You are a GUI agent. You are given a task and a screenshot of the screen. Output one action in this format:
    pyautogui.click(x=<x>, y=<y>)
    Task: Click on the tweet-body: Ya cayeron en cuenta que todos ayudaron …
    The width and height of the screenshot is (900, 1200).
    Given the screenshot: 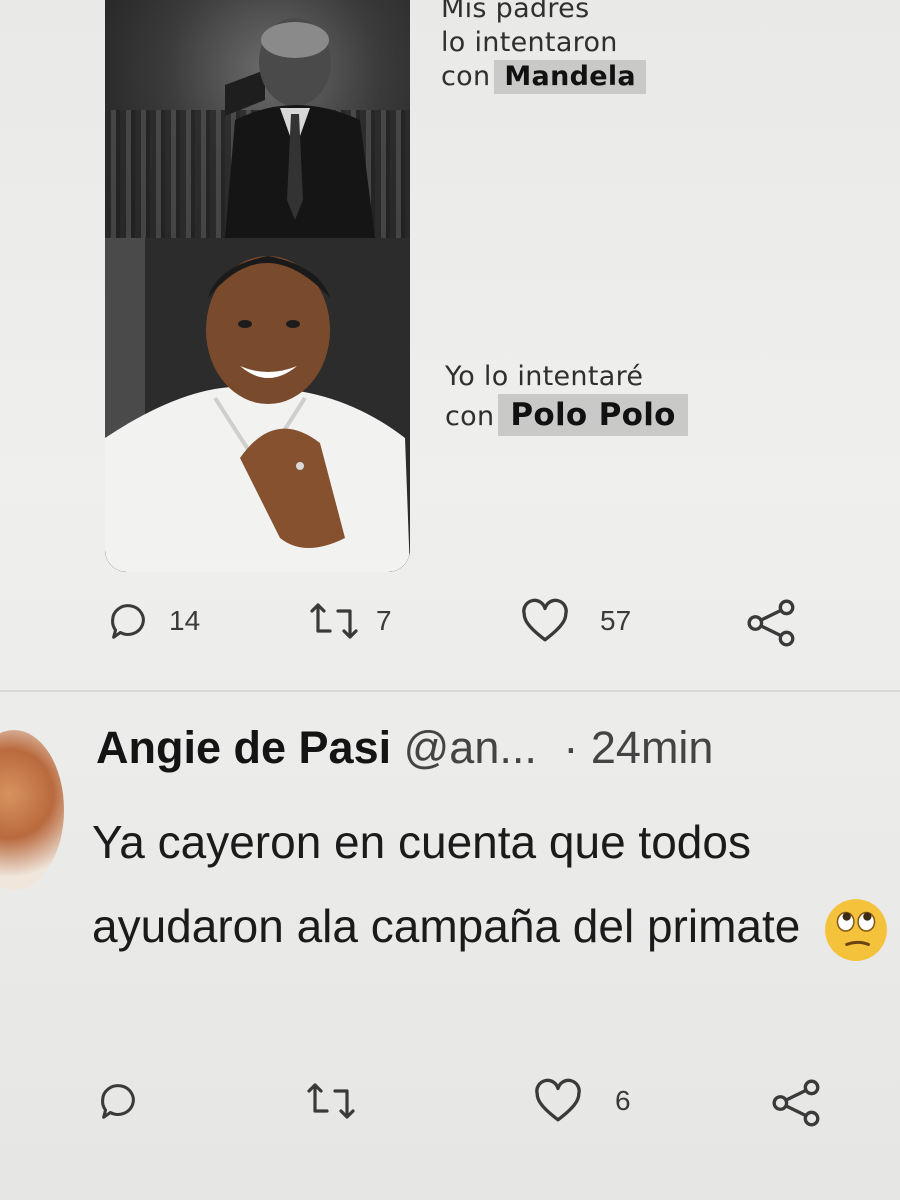 What is the action you would take?
    pyautogui.click(x=492, y=884)
    